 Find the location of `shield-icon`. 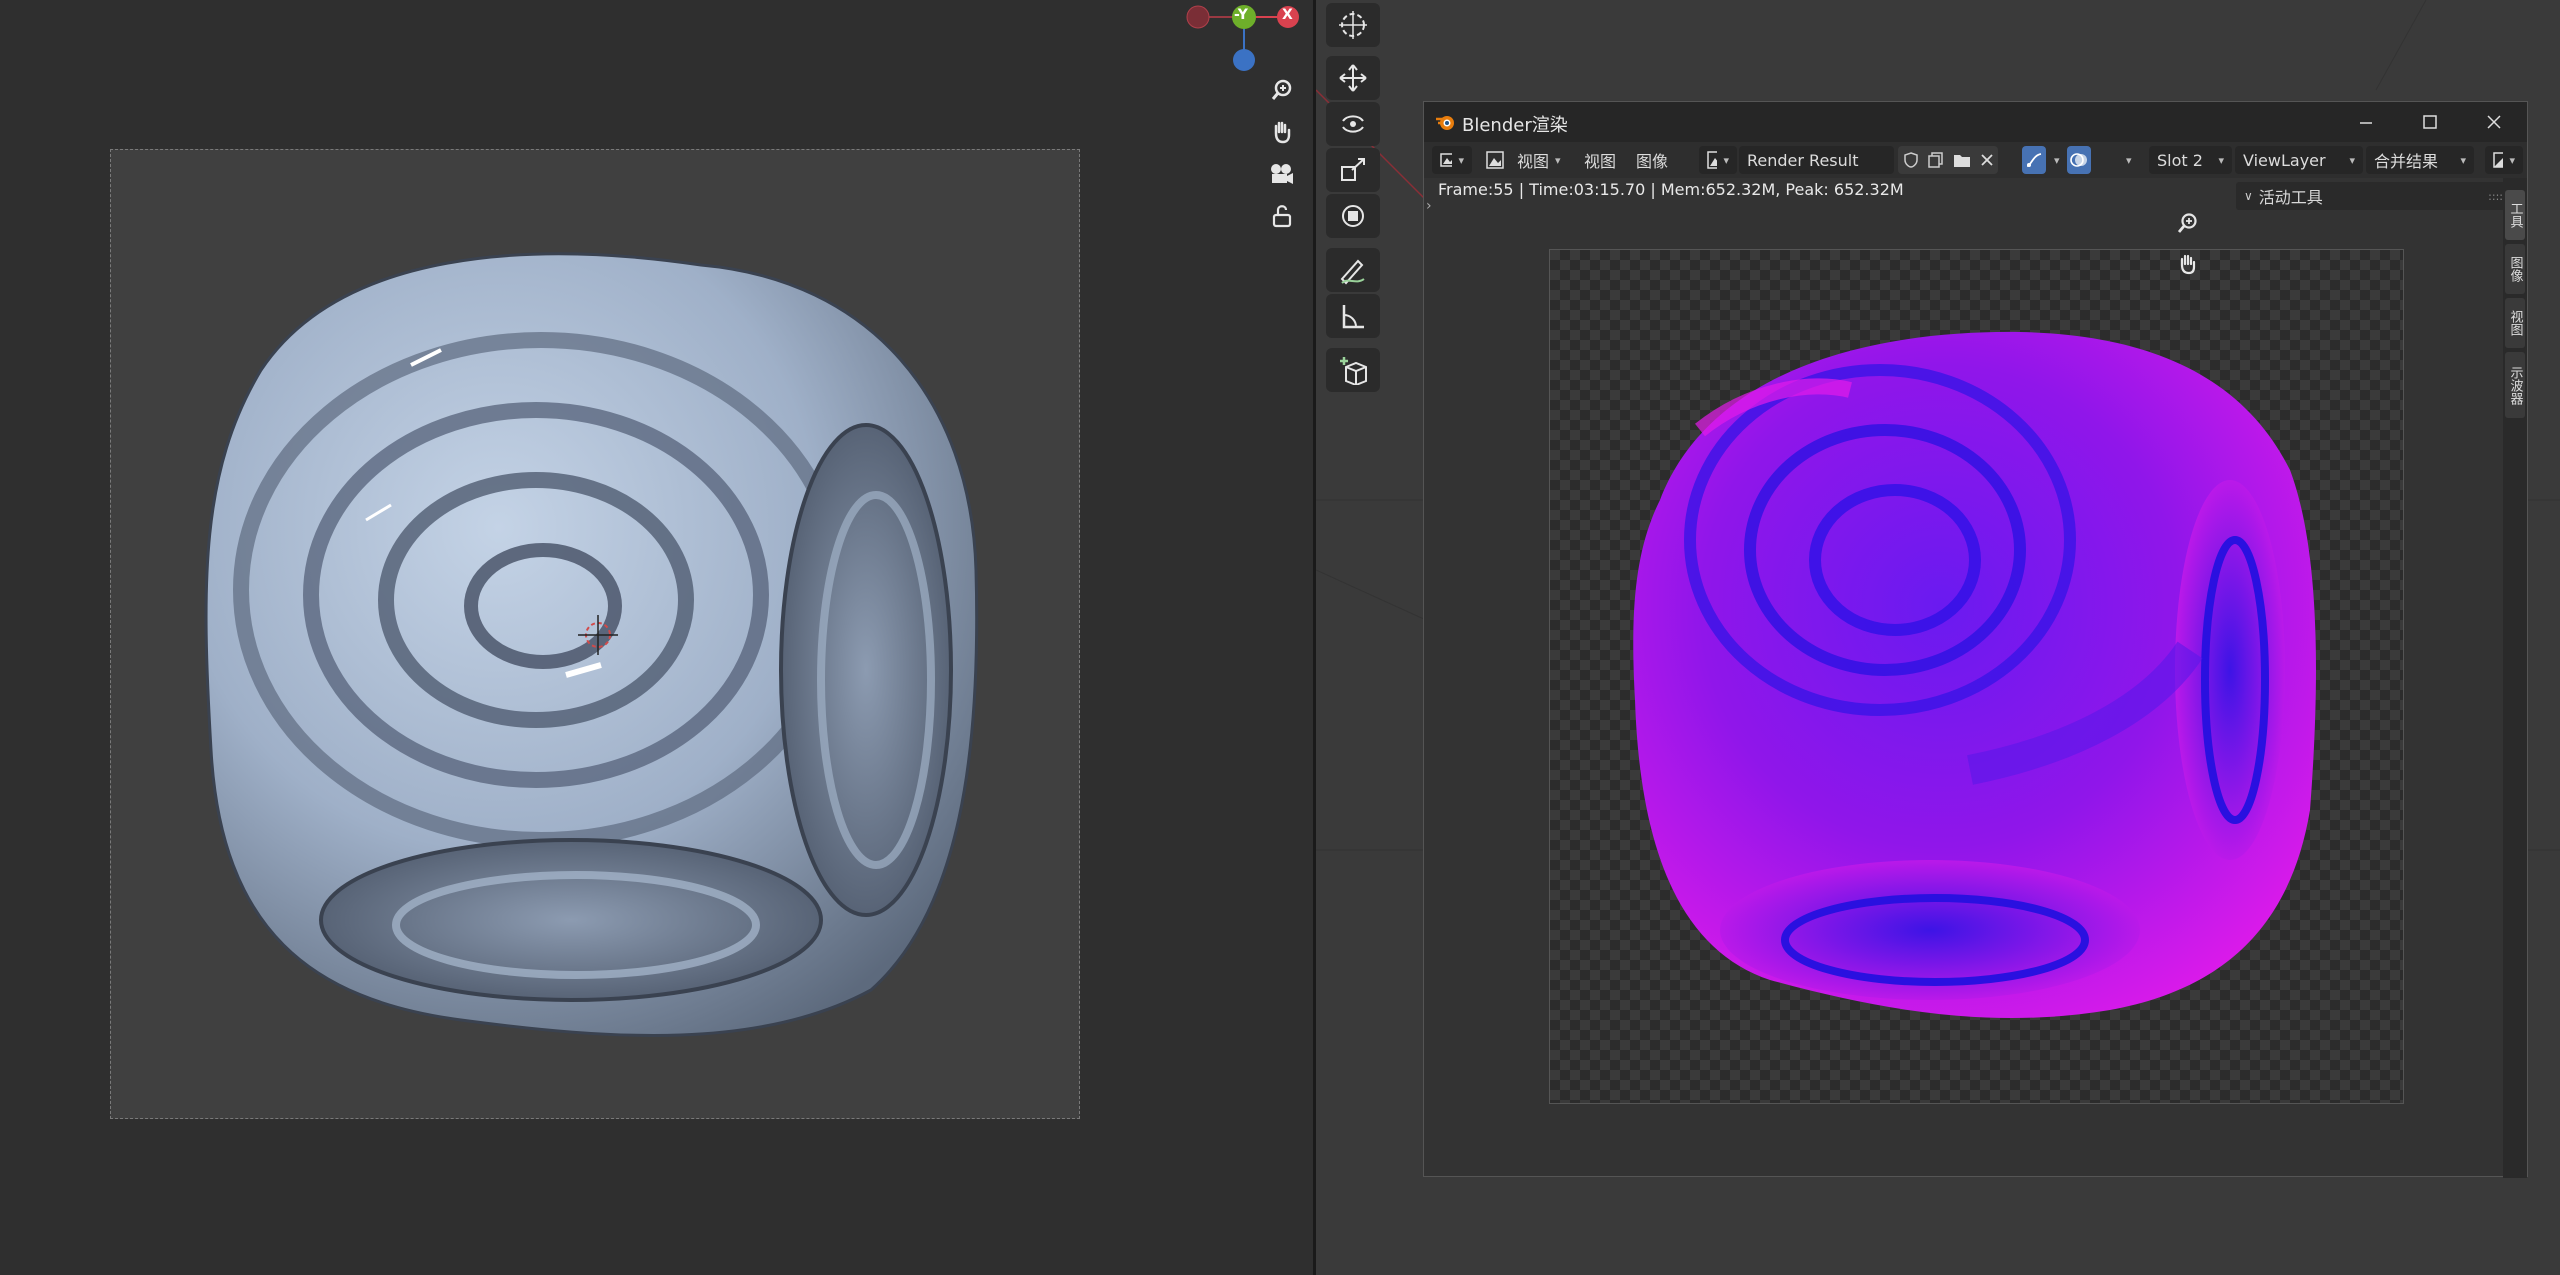

shield-icon is located at coordinates (1911, 160).